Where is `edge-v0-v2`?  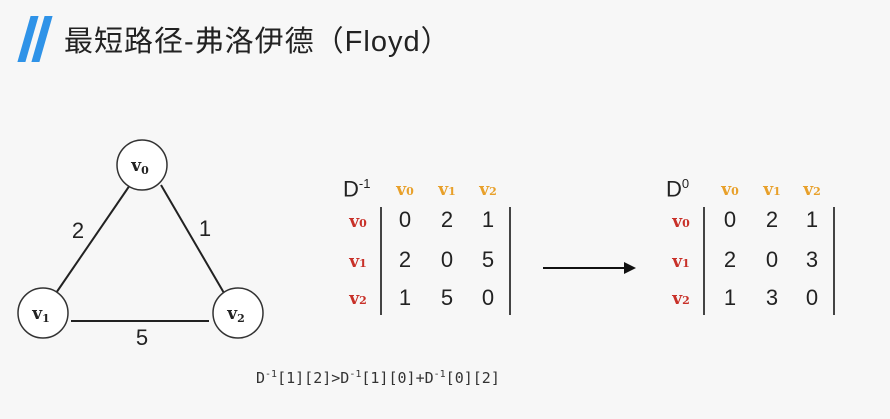 edge-v0-v2 is located at coordinates (192, 239).